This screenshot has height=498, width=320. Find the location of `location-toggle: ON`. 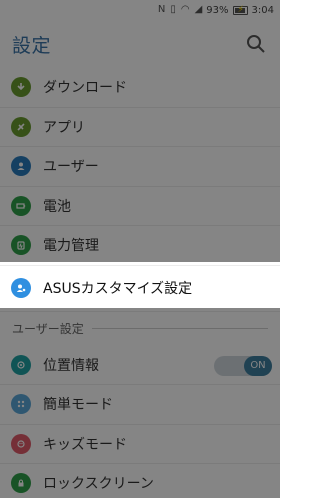

location-toggle: ON is located at coordinates (243, 365).